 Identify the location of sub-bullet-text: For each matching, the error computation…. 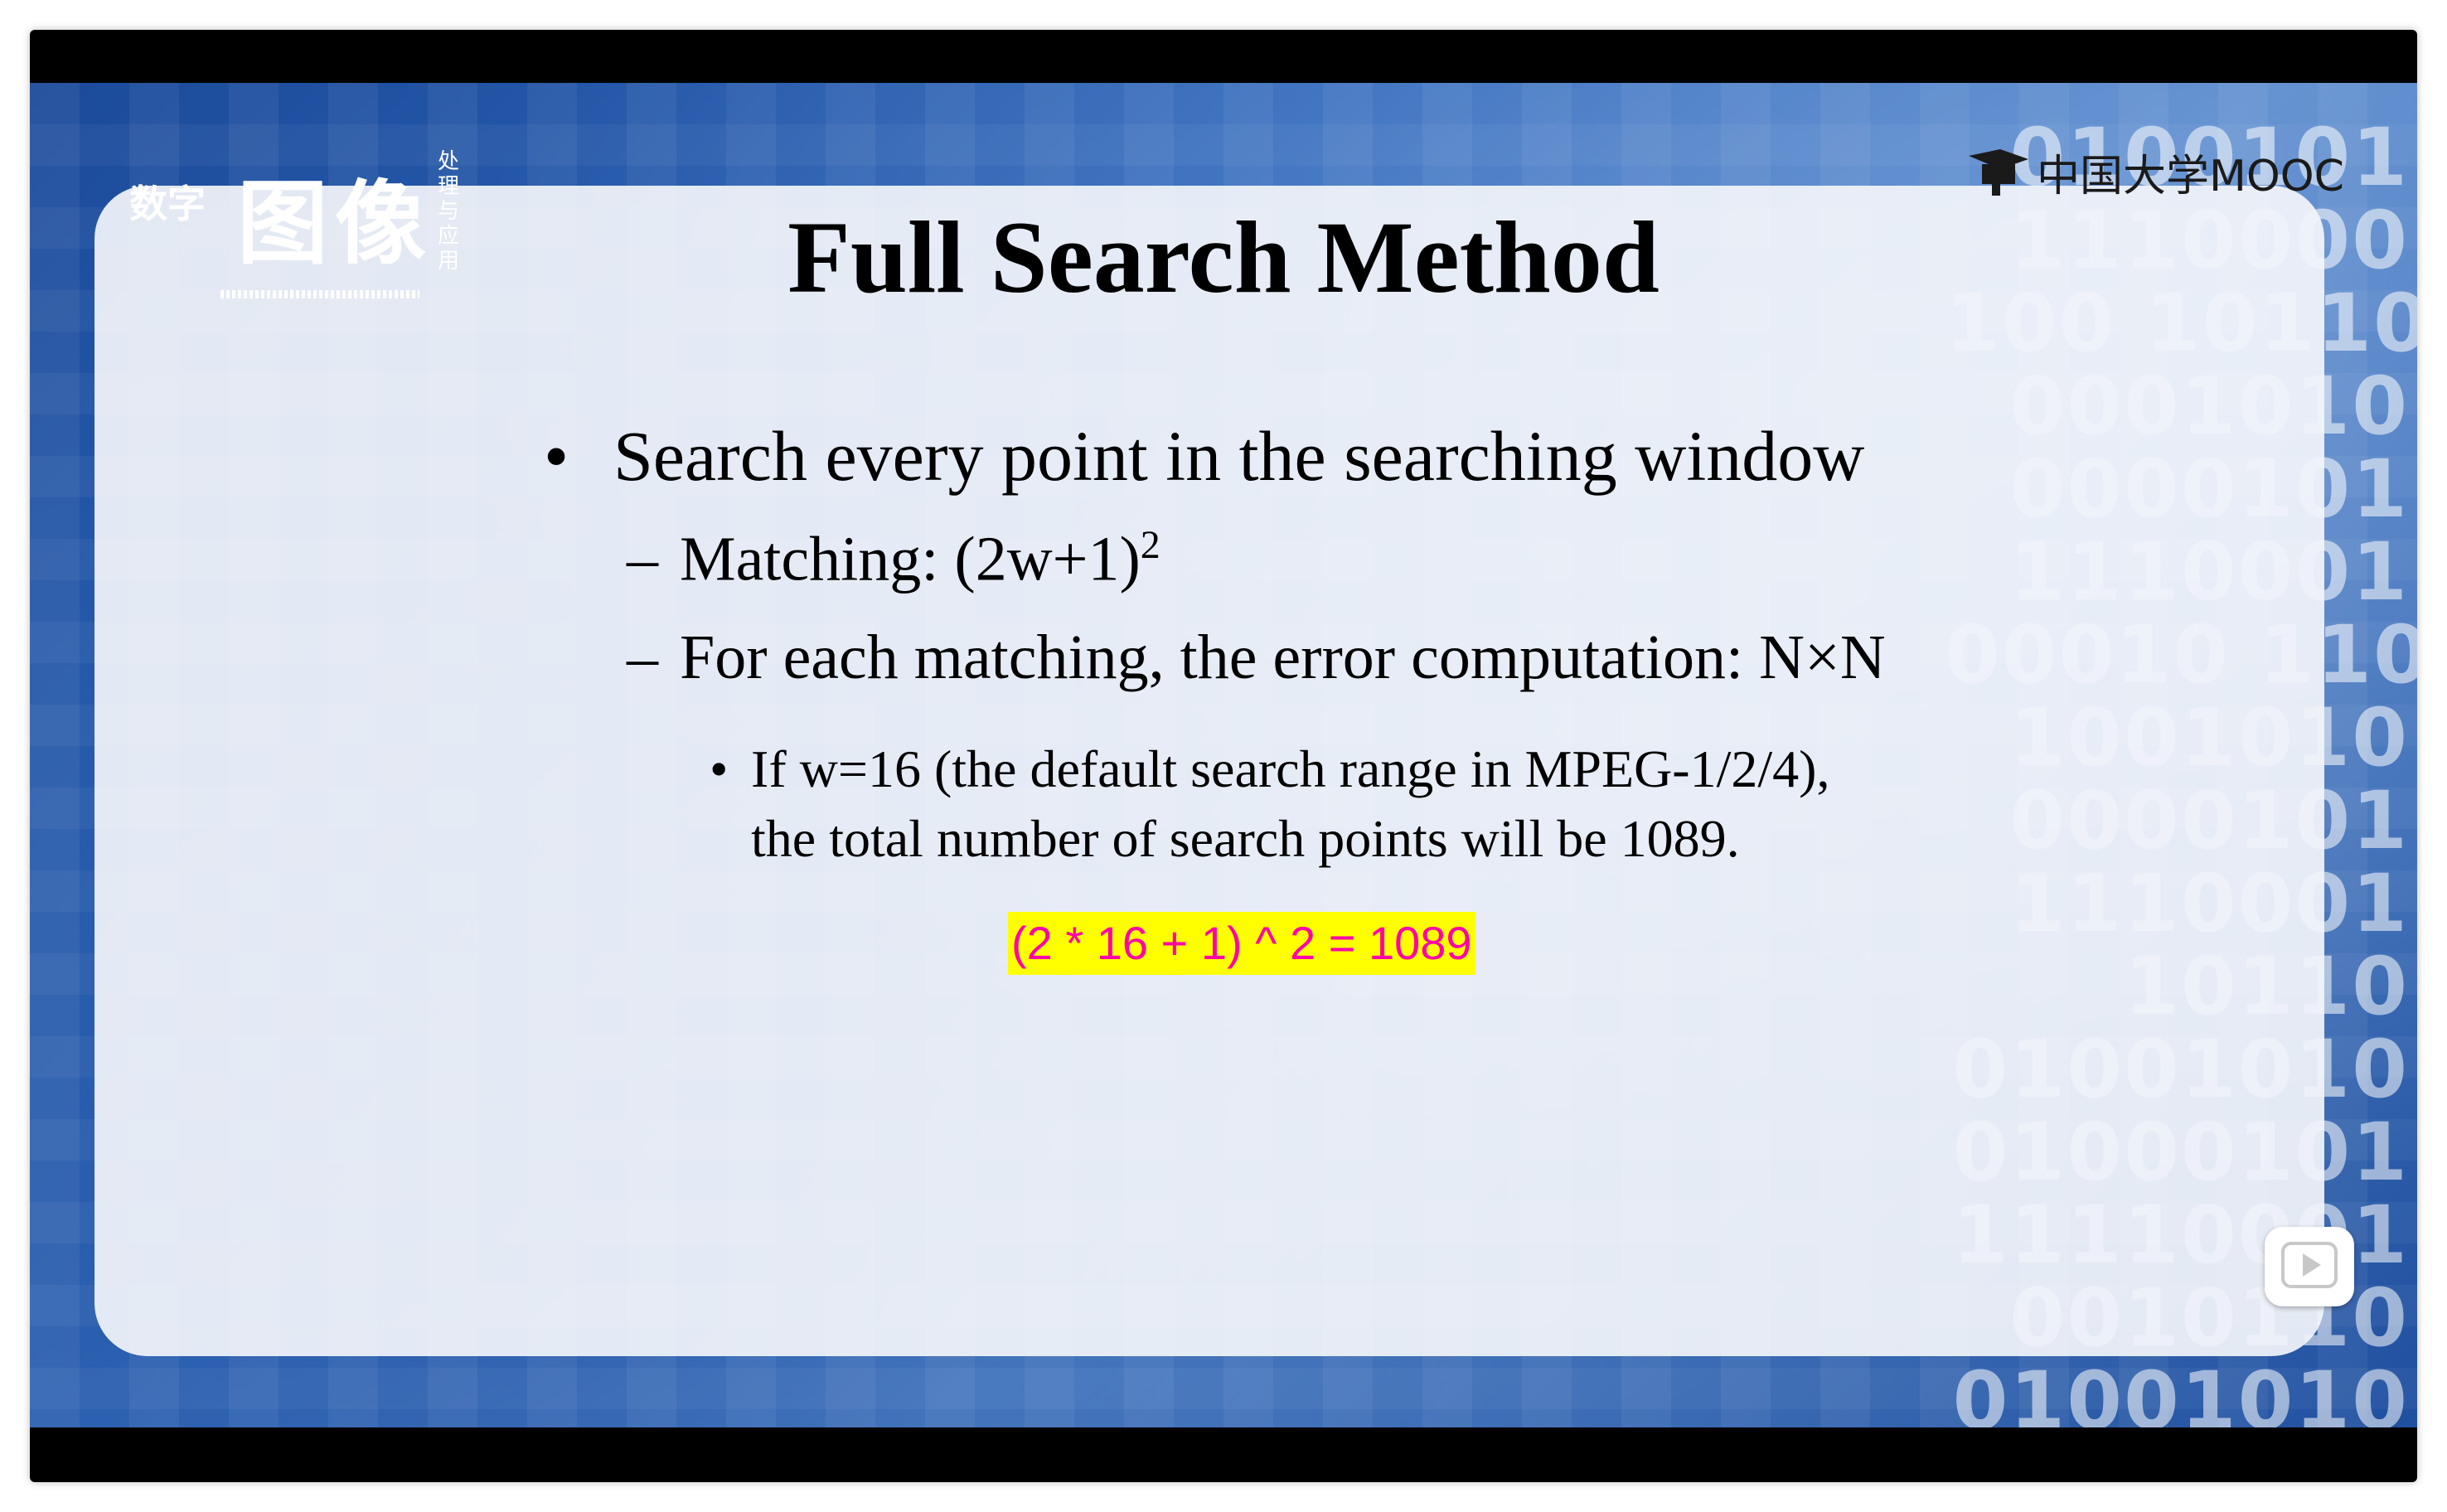
(1283, 657).